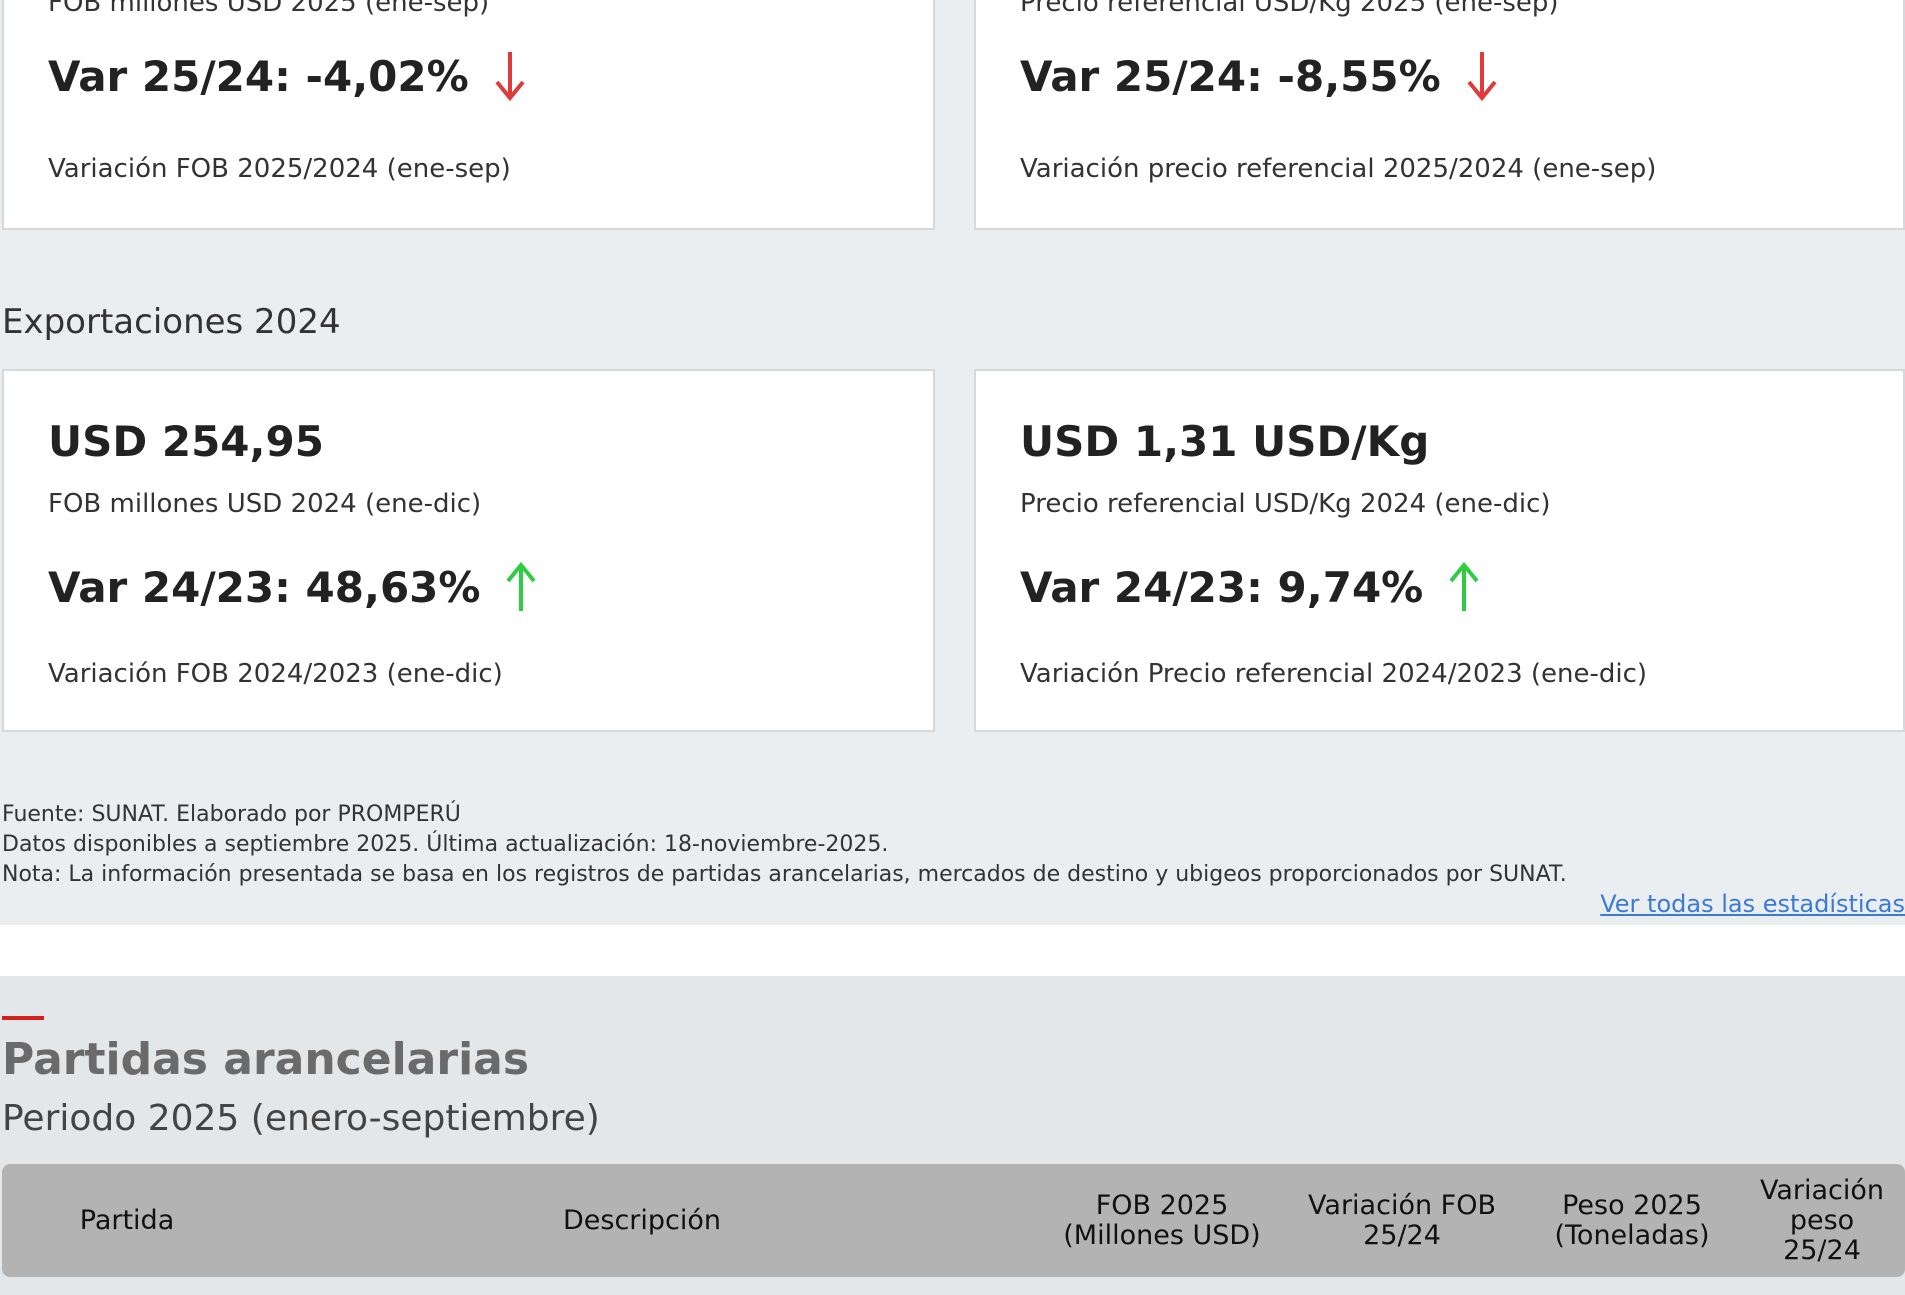  What do you see at coordinates (1822, 1220) in the screenshot?
I see `column-header-variacion-peso: Variación peso 25/24` at bounding box center [1822, 1220].